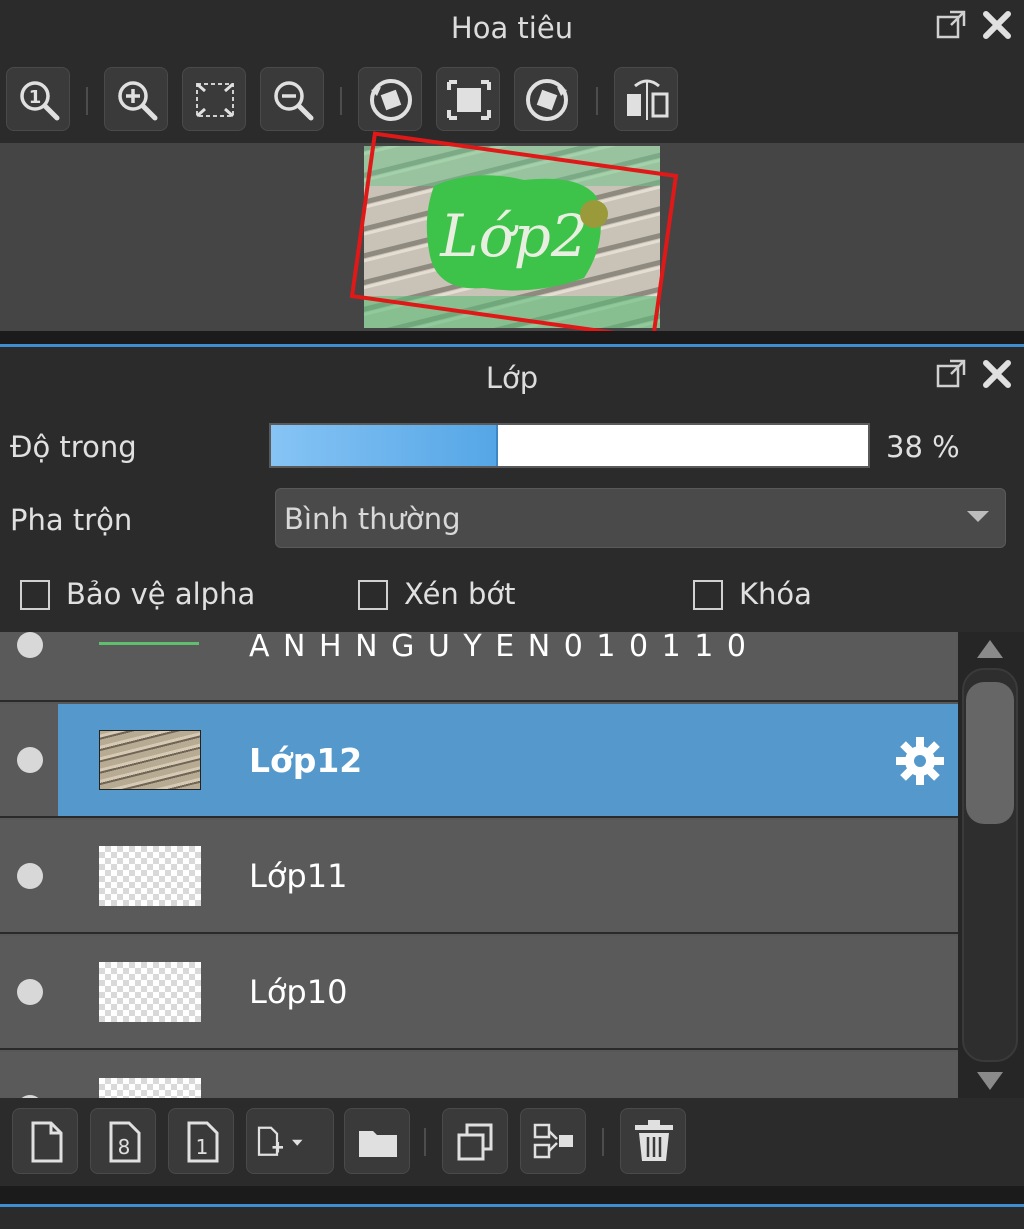 The image size is (1024, 1229). Describe the element at coordinates (306, 760) in the screenshot. I see `layer-name: Lớp12` at that location.